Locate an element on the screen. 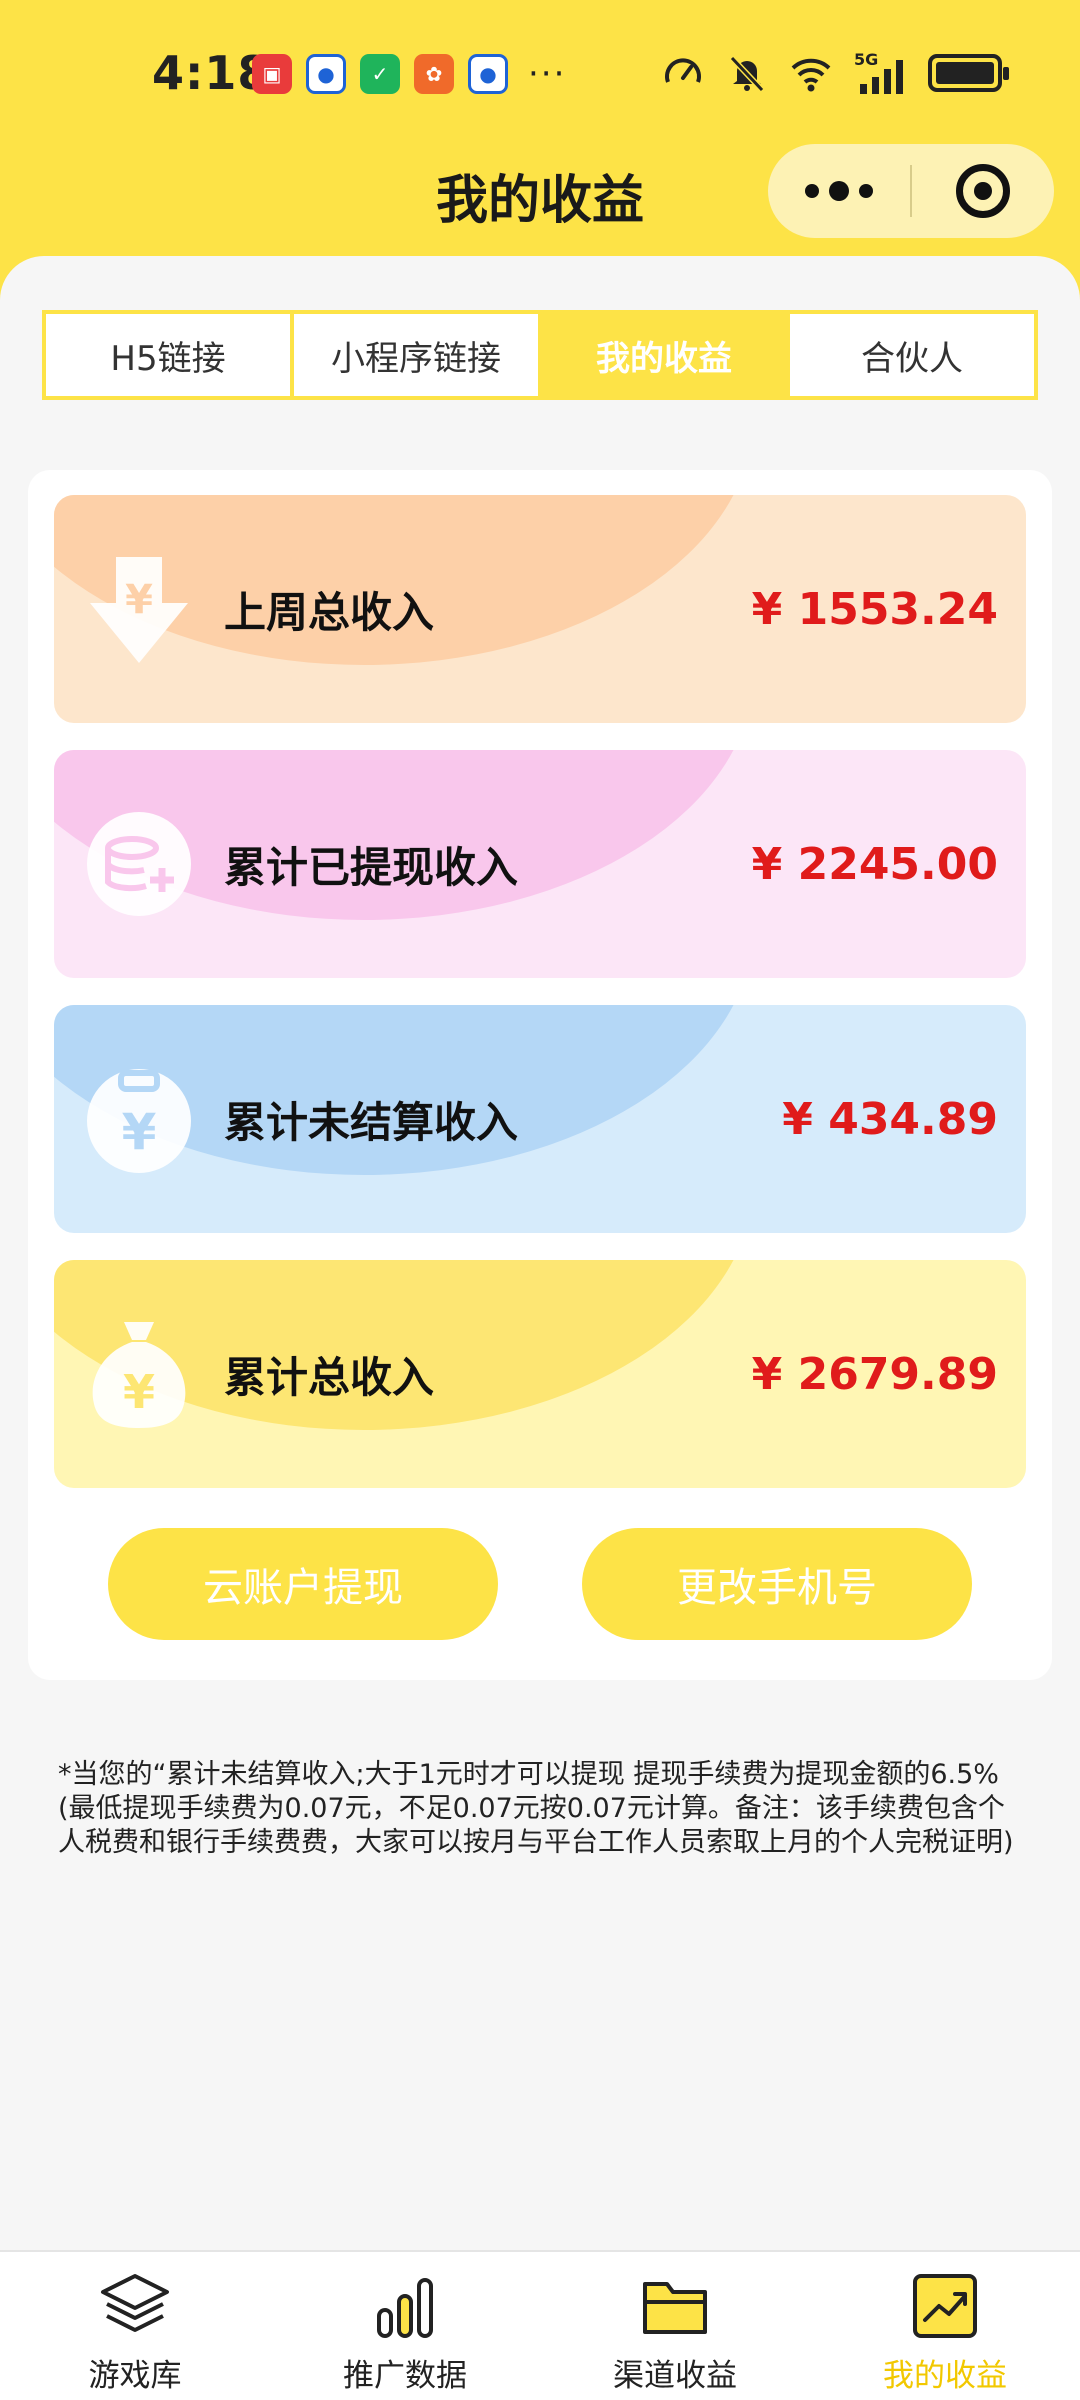 This screenshot has width=1080, height=2400. mute-bell-icon is located at coordinates (747, 74).